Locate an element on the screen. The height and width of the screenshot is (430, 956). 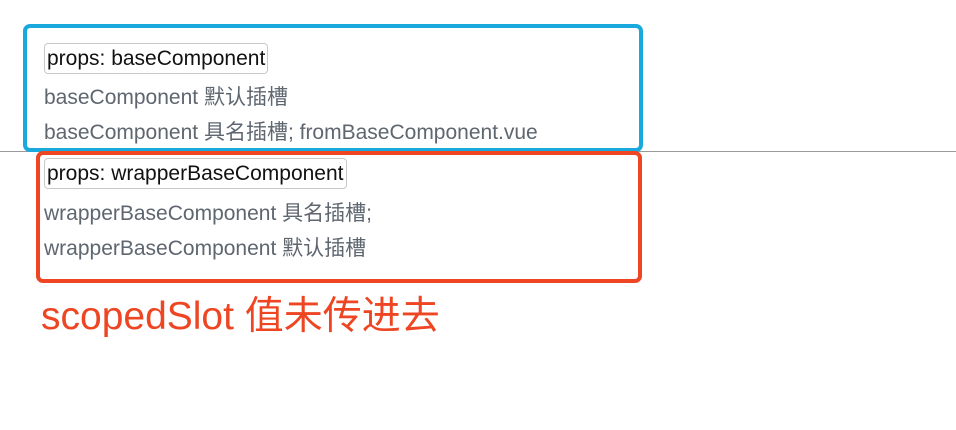
base-props-label: props: baseComponent is located at coordinates (156, 58).